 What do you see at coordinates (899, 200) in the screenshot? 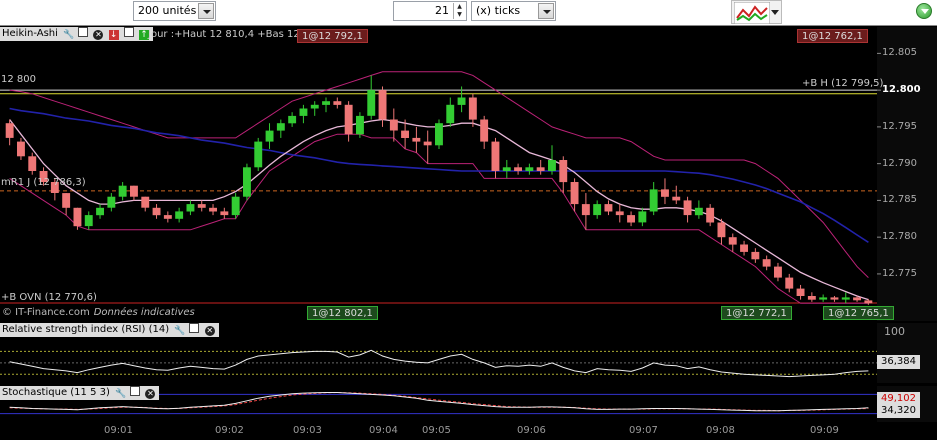
I see `price-tick-label-4: 12.785` at bounding box center [899, 200].